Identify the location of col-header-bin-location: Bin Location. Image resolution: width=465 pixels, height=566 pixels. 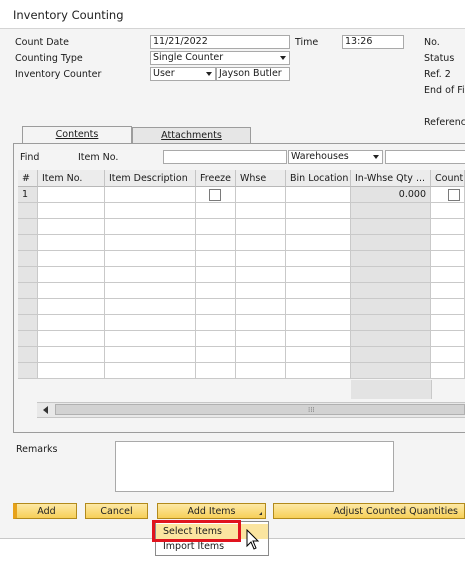
(318, 178).